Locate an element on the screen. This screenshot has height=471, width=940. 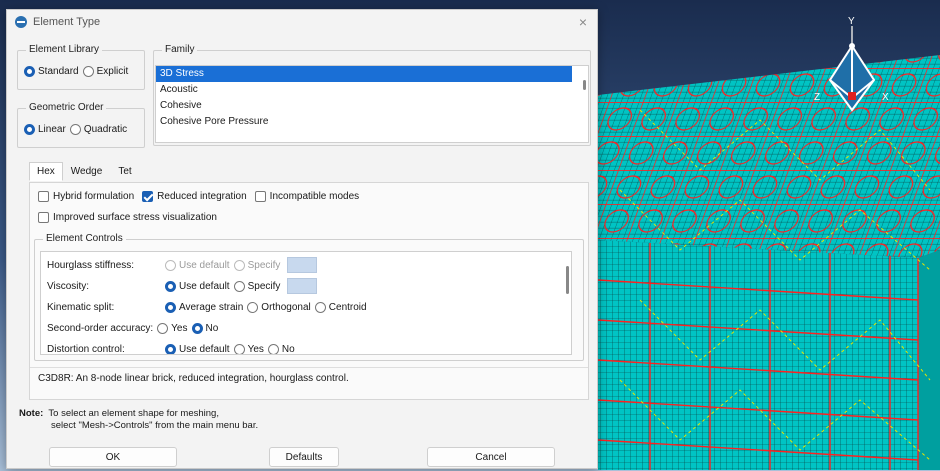
dialog-titlebar: Element Type × is located at coordinates (302, 22).